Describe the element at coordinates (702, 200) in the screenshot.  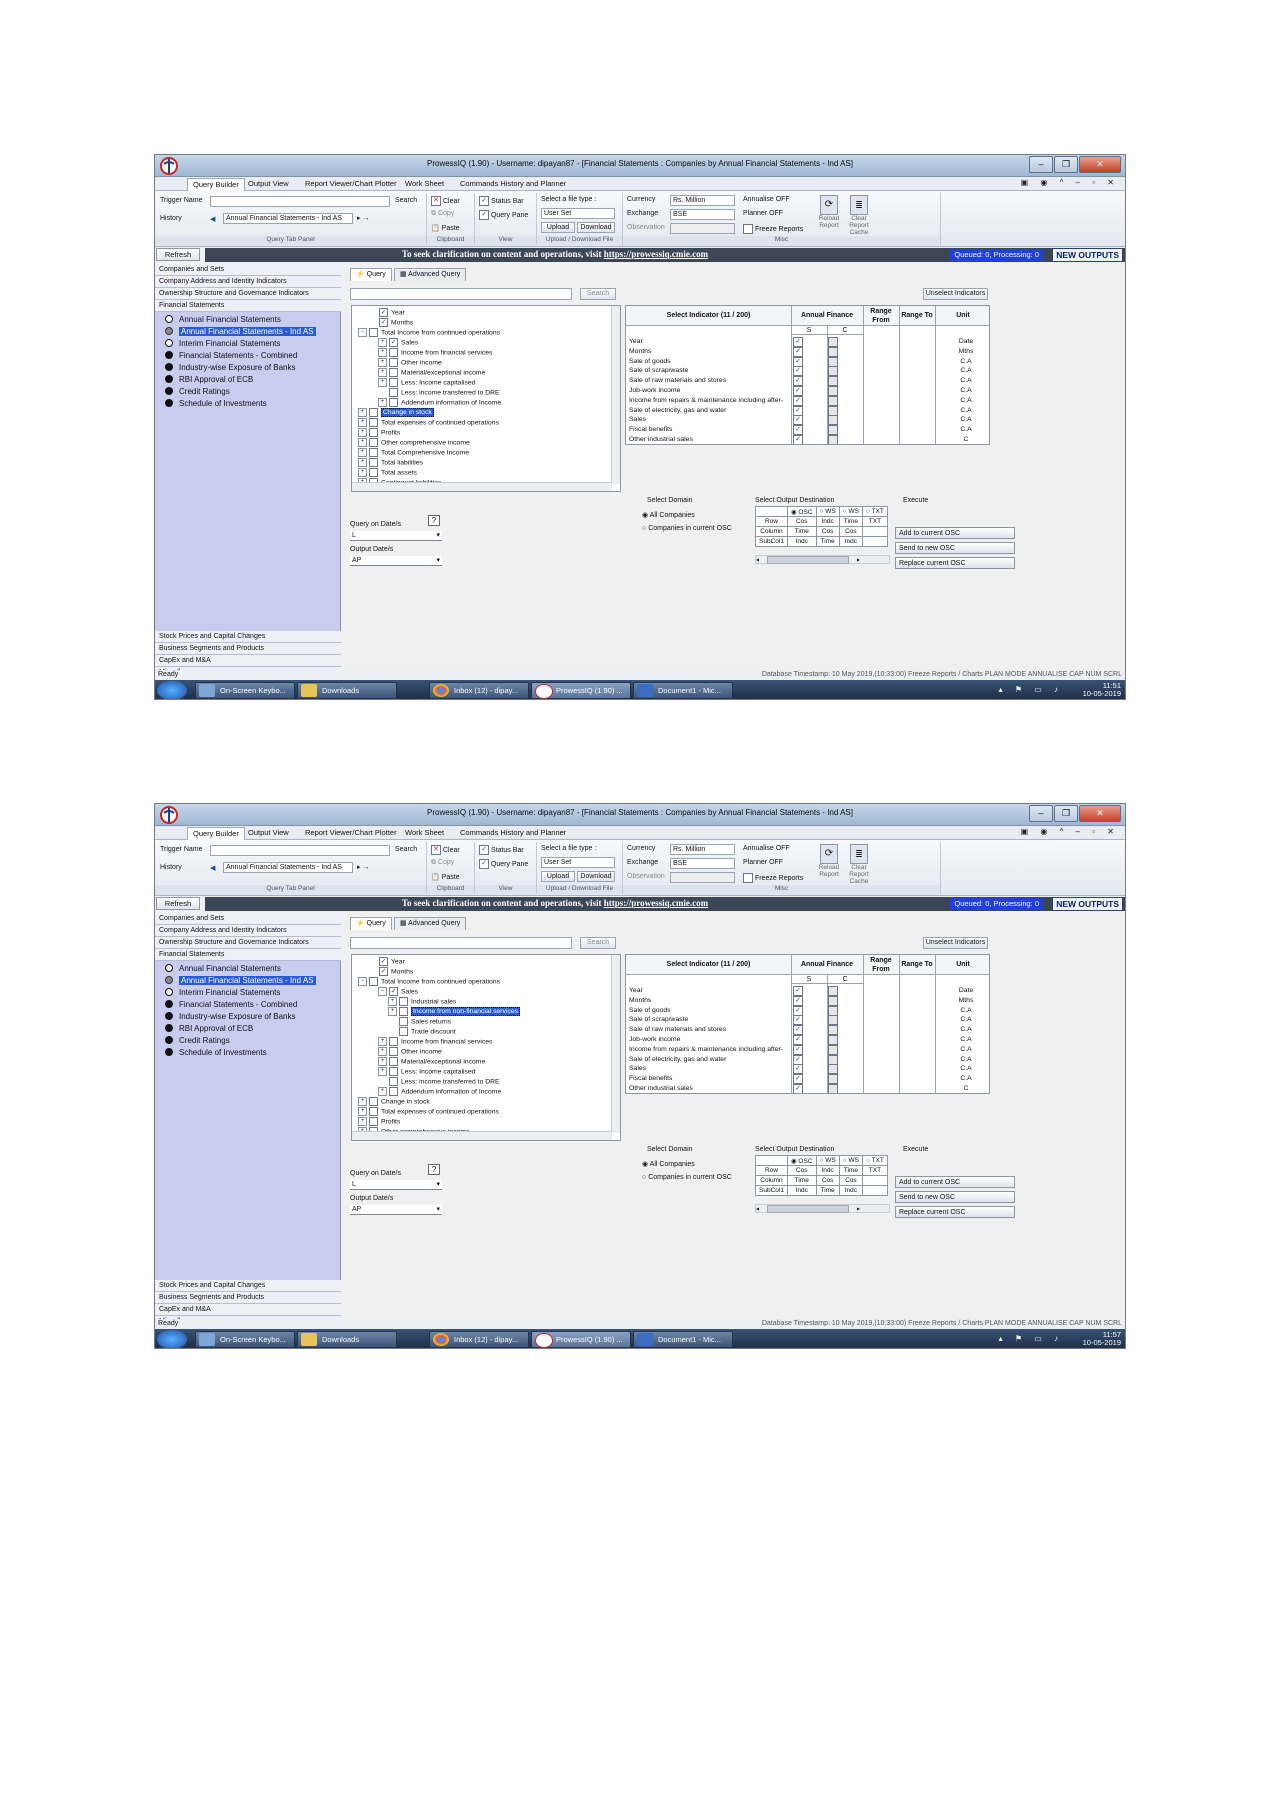
I see `currency-select: Rs. Million` at that location.